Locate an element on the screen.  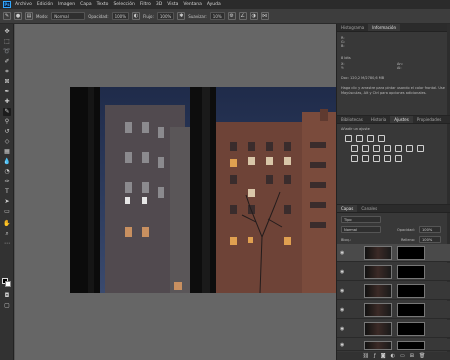
threshold-icon is located at coordinates (376, 158).